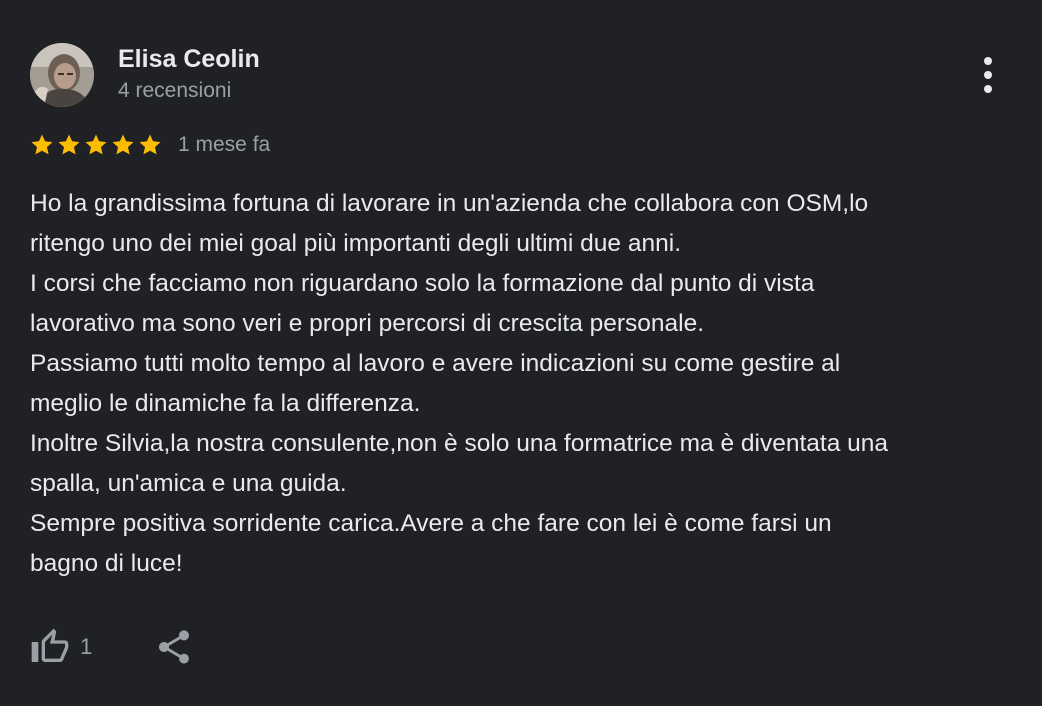 This screenshot has height=706, width=1042. I want to click on rating-row: 1 mese fa, so click(150, 145).